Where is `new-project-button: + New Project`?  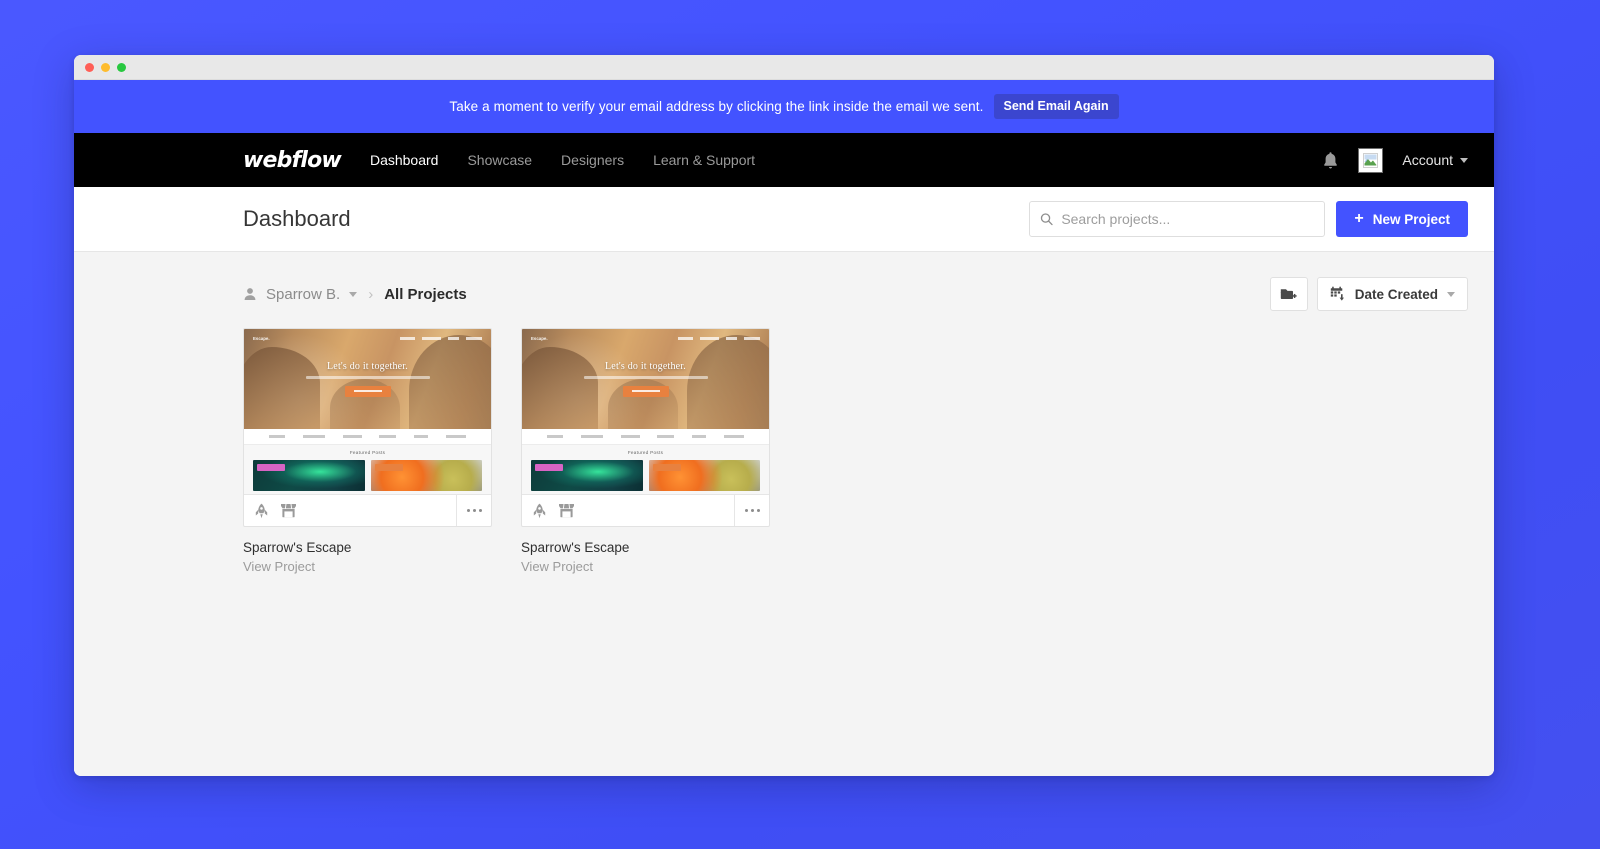
new-project-button: + New Project is located at coordinates (1402, 219).